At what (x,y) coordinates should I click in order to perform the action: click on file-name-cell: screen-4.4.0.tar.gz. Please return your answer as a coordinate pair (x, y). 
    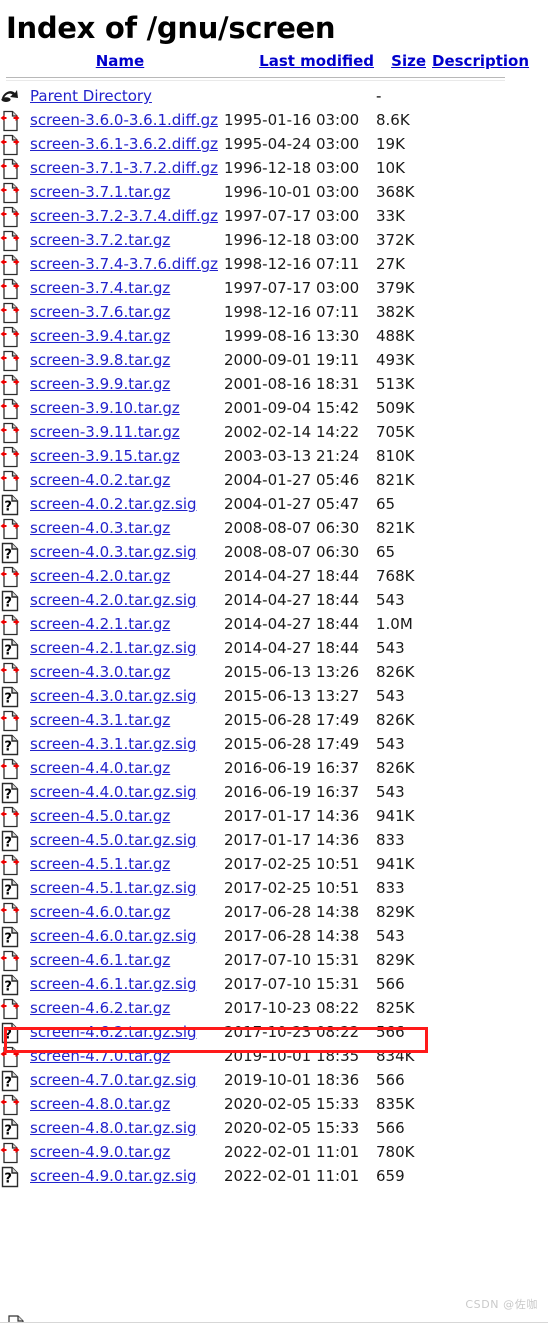
    Looking at the image, I should click on (127, 768).